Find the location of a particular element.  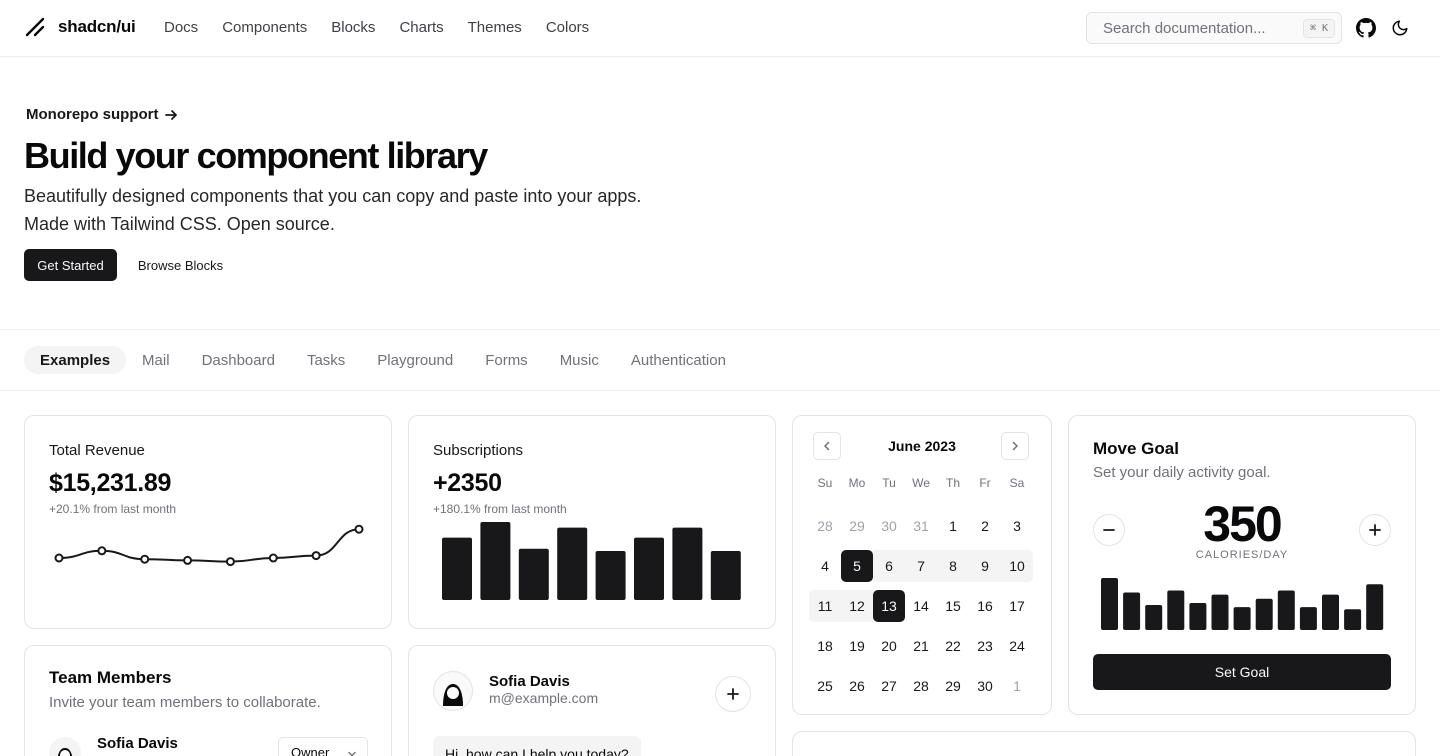

nav-charts: Charts is located at coordinates (421, 28).